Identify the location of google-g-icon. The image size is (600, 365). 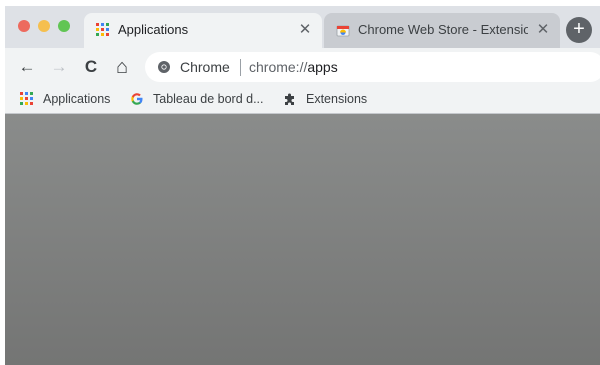
(137, 99).